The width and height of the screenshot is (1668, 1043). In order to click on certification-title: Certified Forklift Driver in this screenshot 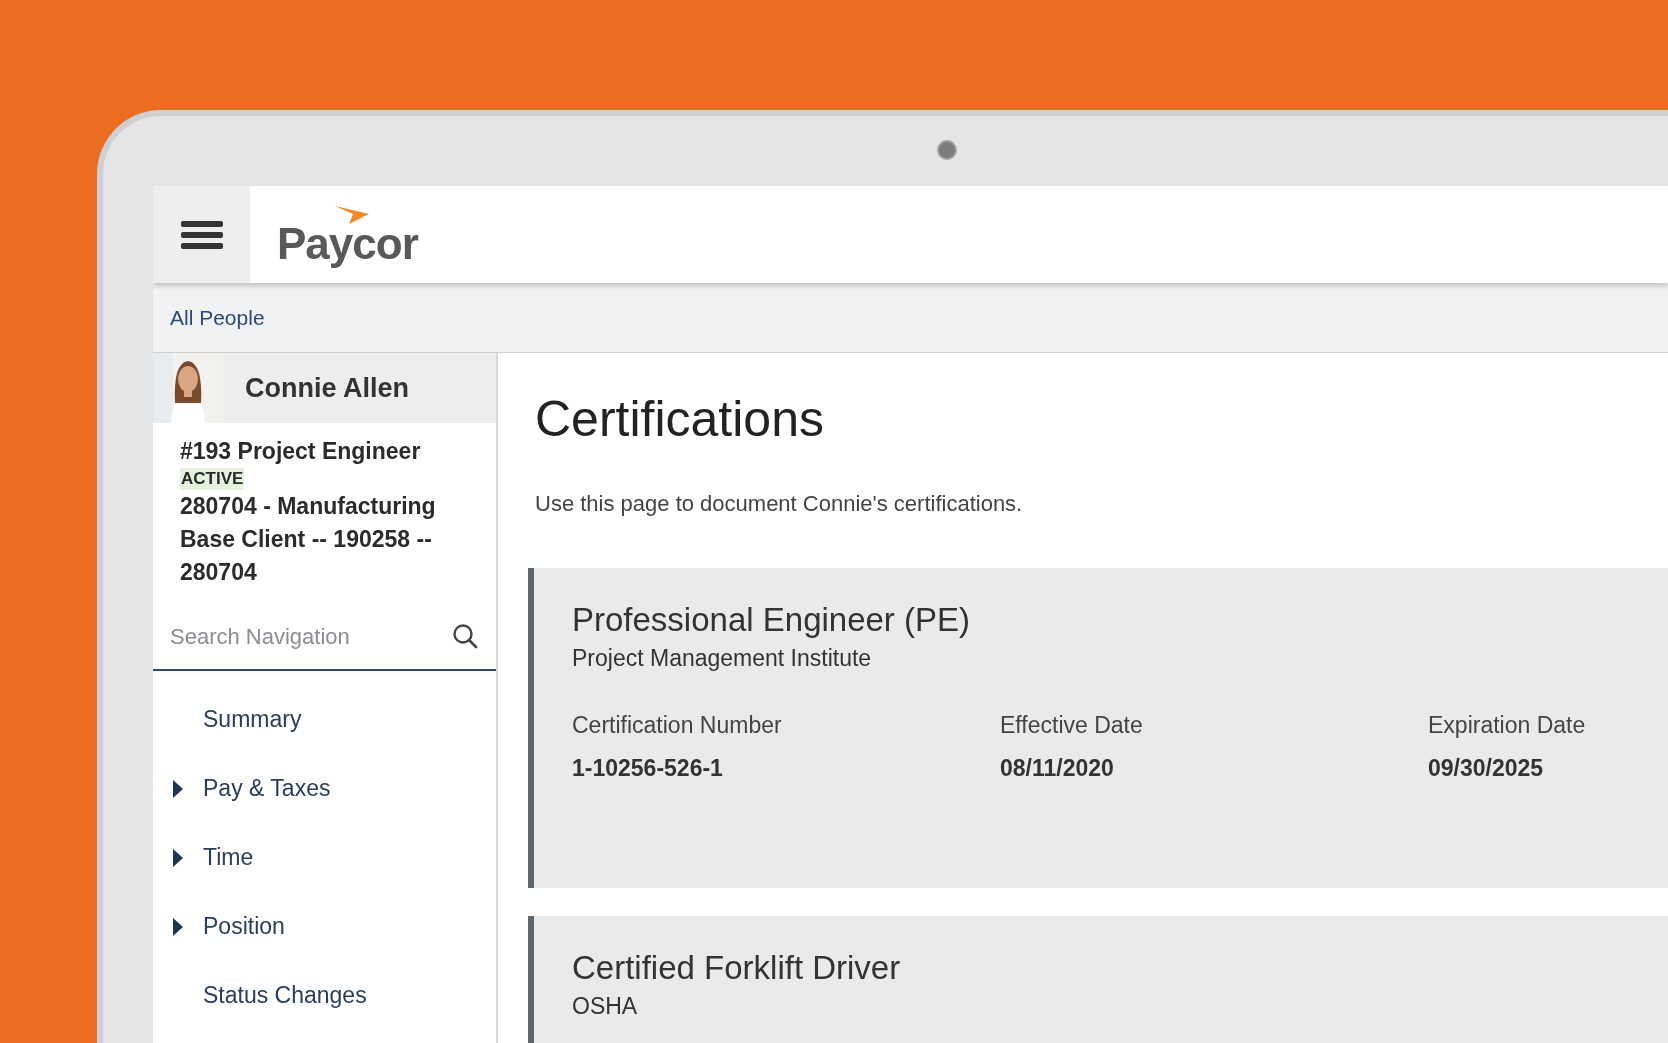, I will do `click(737, 968)`.